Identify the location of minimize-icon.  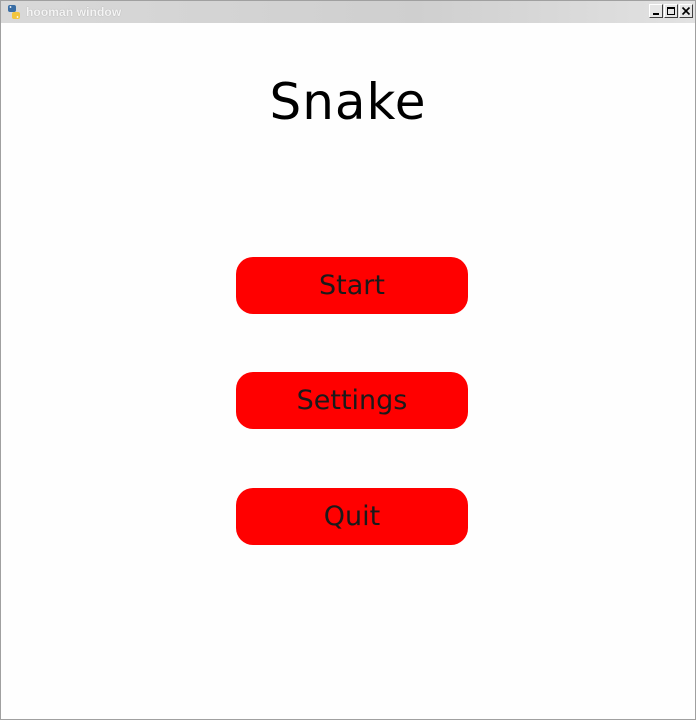
(656, 14).